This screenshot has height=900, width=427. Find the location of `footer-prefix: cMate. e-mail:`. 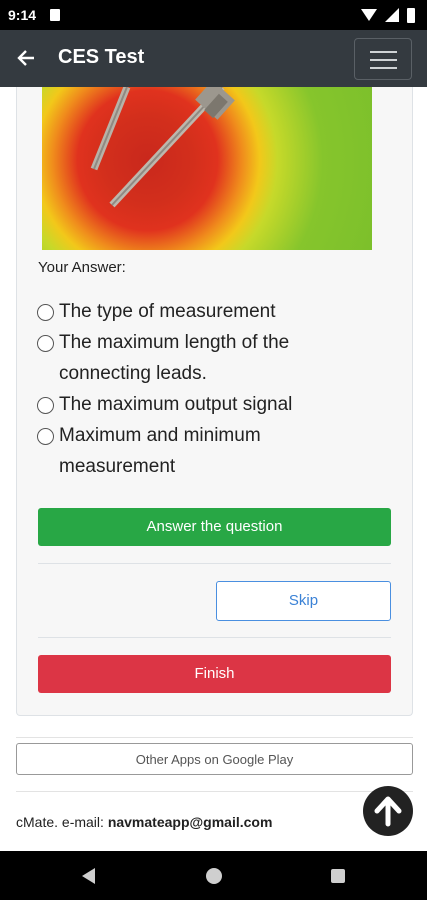

footer-prefix: cMate. e-mail: is located at coordinates (62, 822).